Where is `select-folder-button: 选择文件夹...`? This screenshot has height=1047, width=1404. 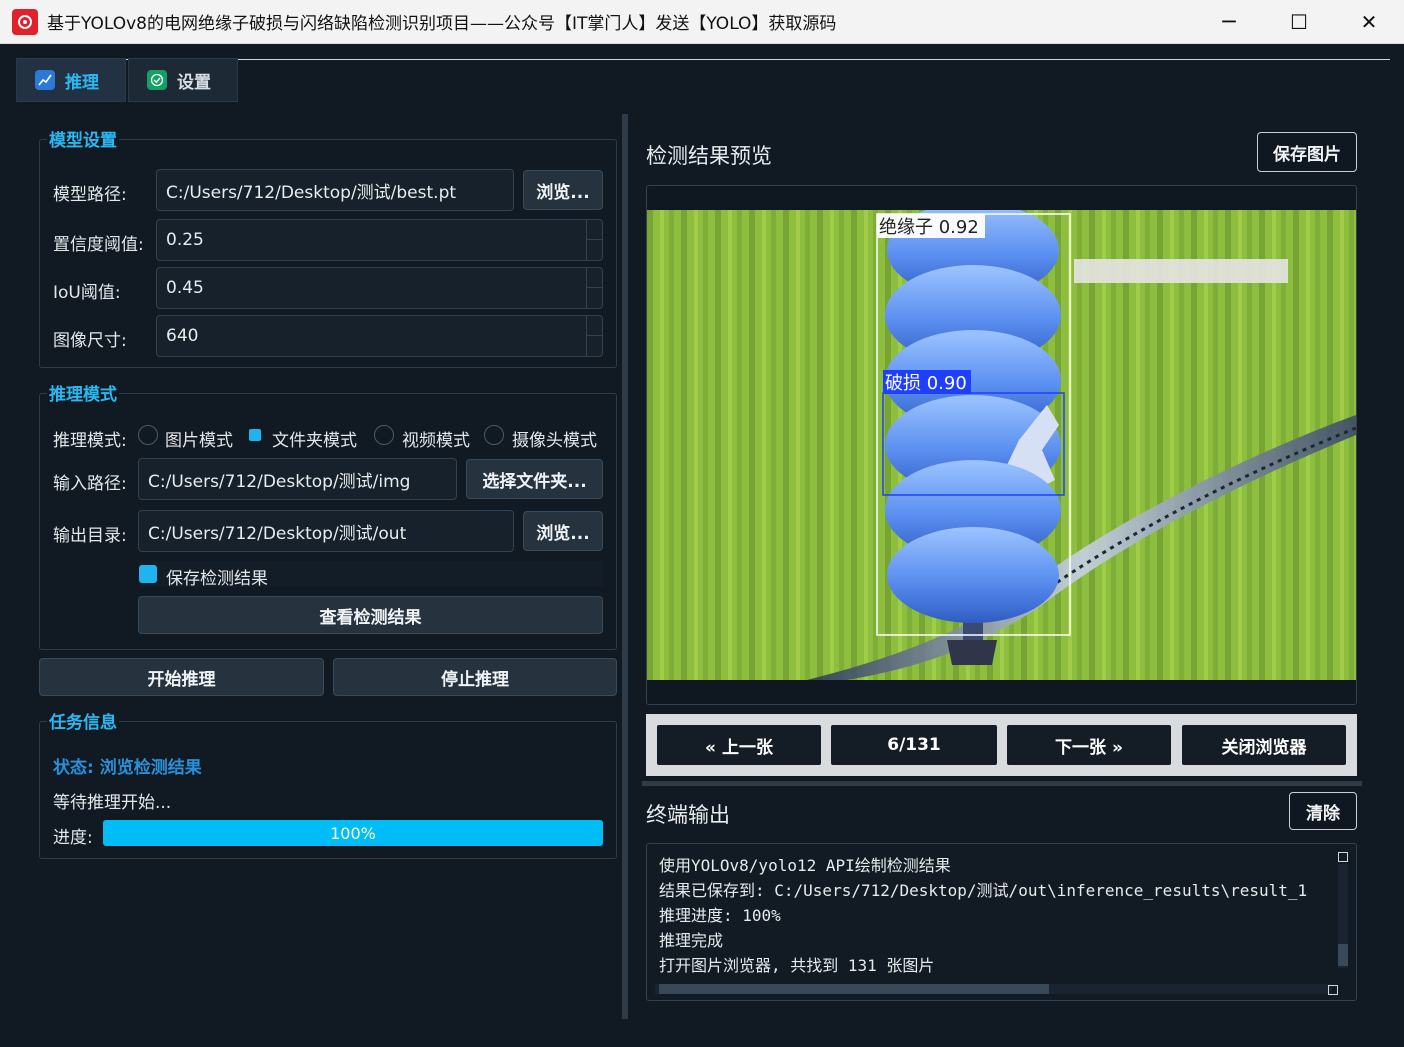
select-folder-button: 选择文件夹... is located at coordinates (534, 479).